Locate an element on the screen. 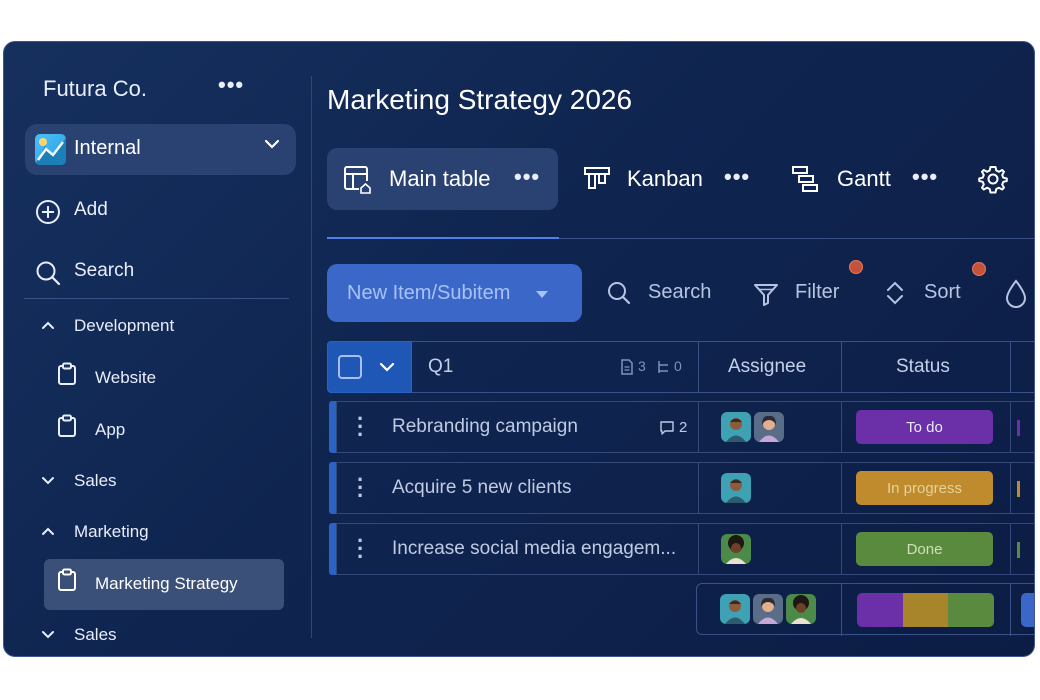 The height and width of the screenshot is (700, 1040). select-all-checkbox is located at coordinates (350, 367).